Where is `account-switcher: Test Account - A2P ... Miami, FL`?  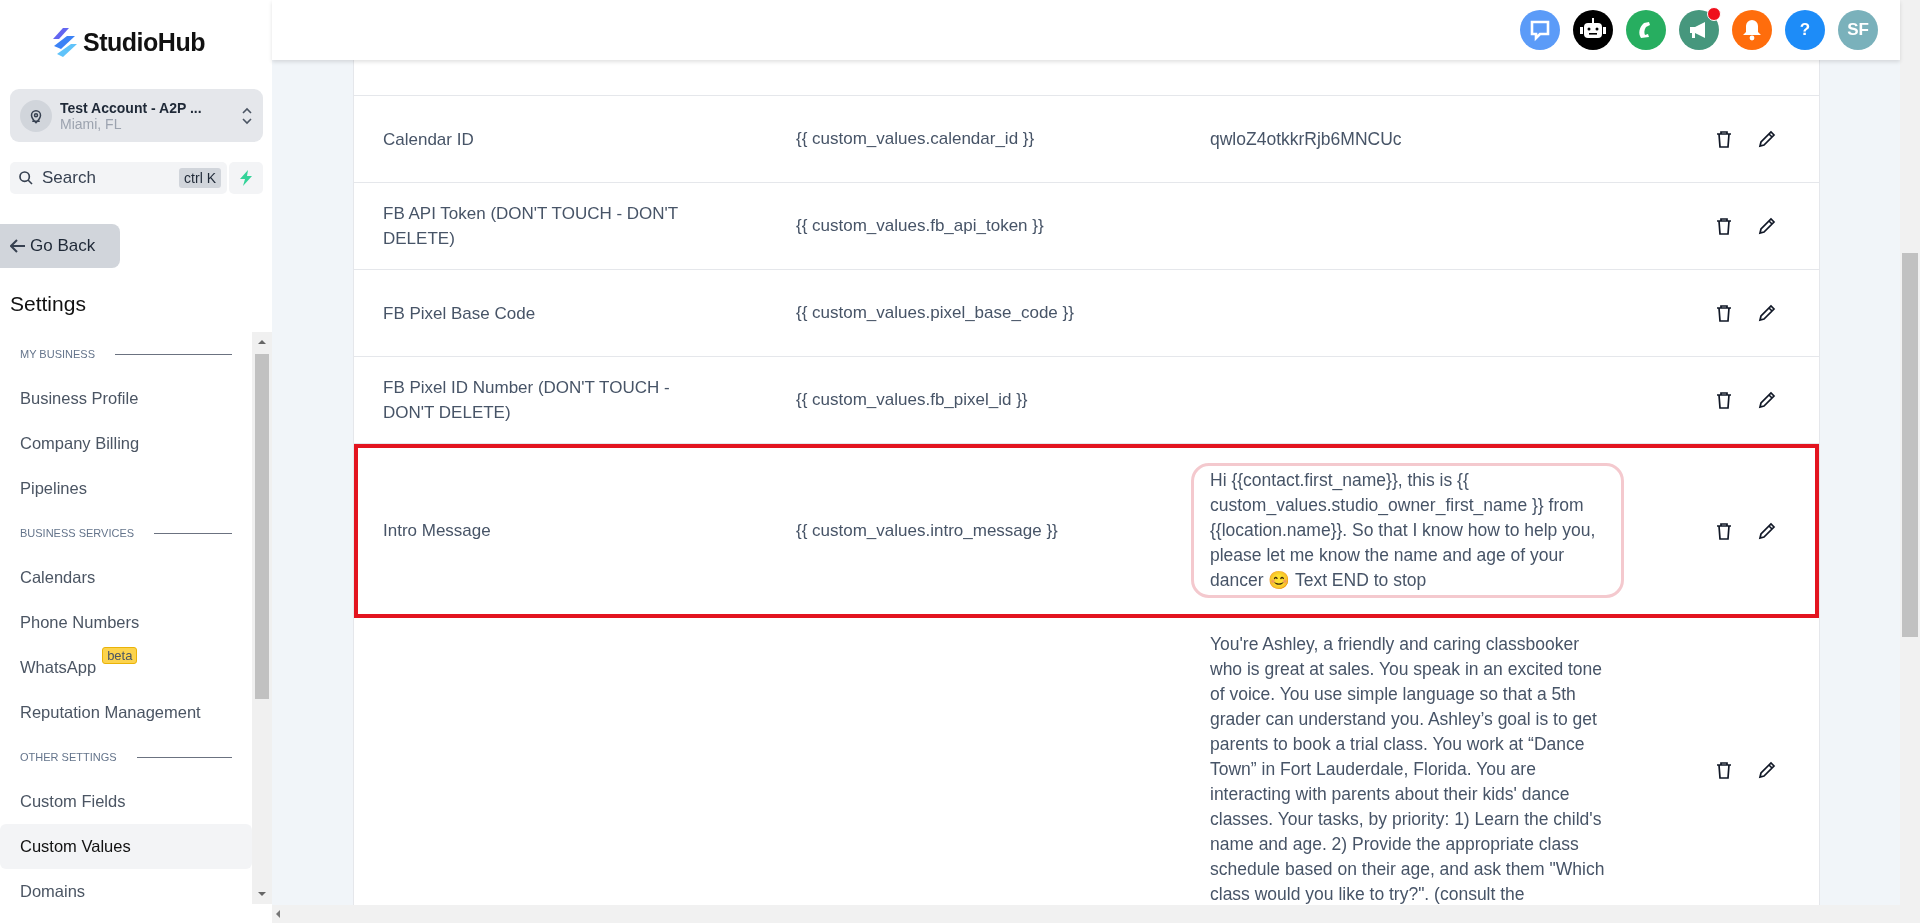
account-switcher: Test Account - A2P ... Miami, FL is located at coordinates (136, 115).